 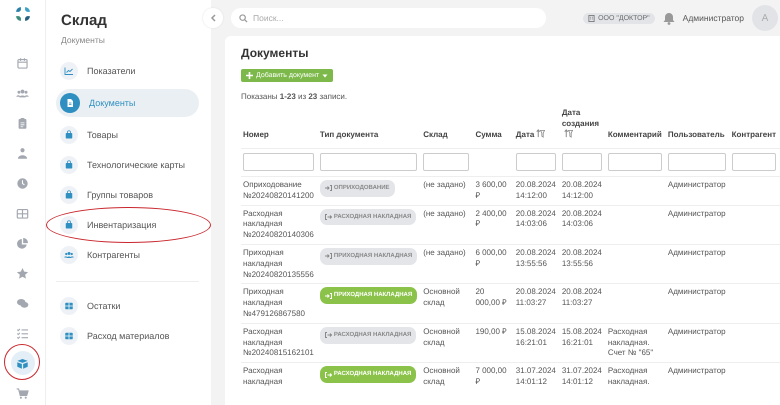 What do you see at coordinates (279, 224) in the screenshot?
I see `table-cell: Расходная накладная №20240820140306` at bounding box center [279, 224].